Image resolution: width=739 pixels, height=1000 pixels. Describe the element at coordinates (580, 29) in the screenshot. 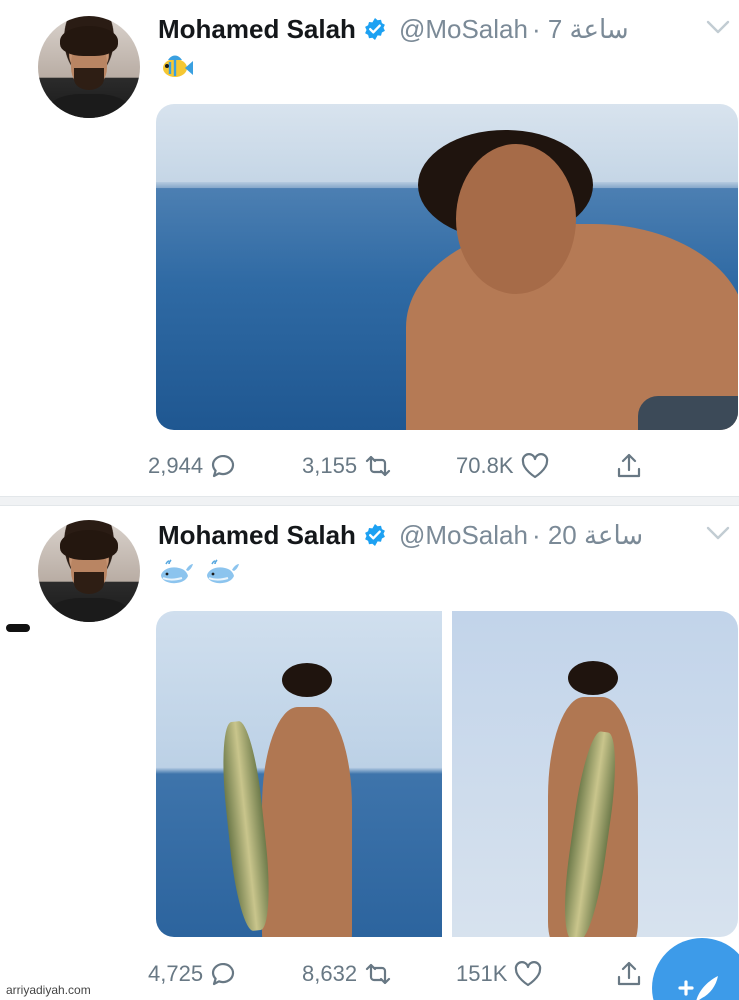

I see `tweet-timestamp: · 7 ساعة` at that location.